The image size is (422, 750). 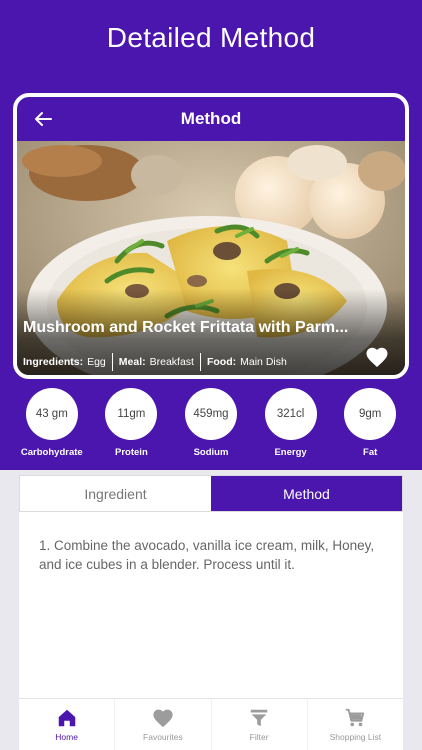 What do you see at coordinates (290, 452) in the screenshot?
I see `nutrient-label: Energy` at bounding box center [290, 452].